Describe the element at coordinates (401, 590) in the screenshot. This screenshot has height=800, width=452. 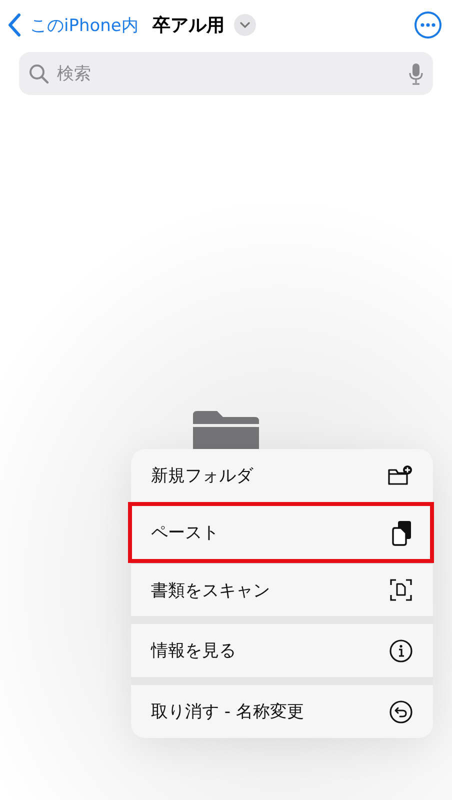
I see `scan-document-icon` at that location.